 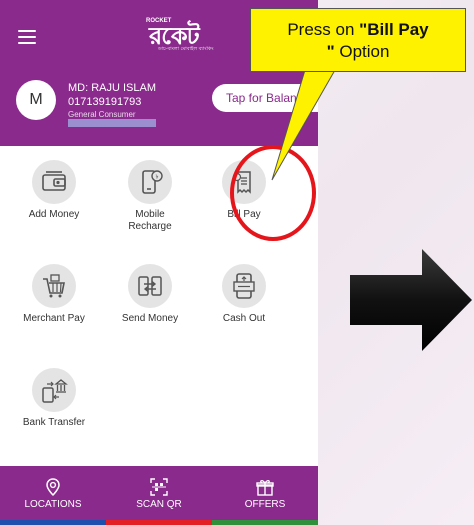 I want to click on nav-offers: OFFERS, so click(x=265, y=495).